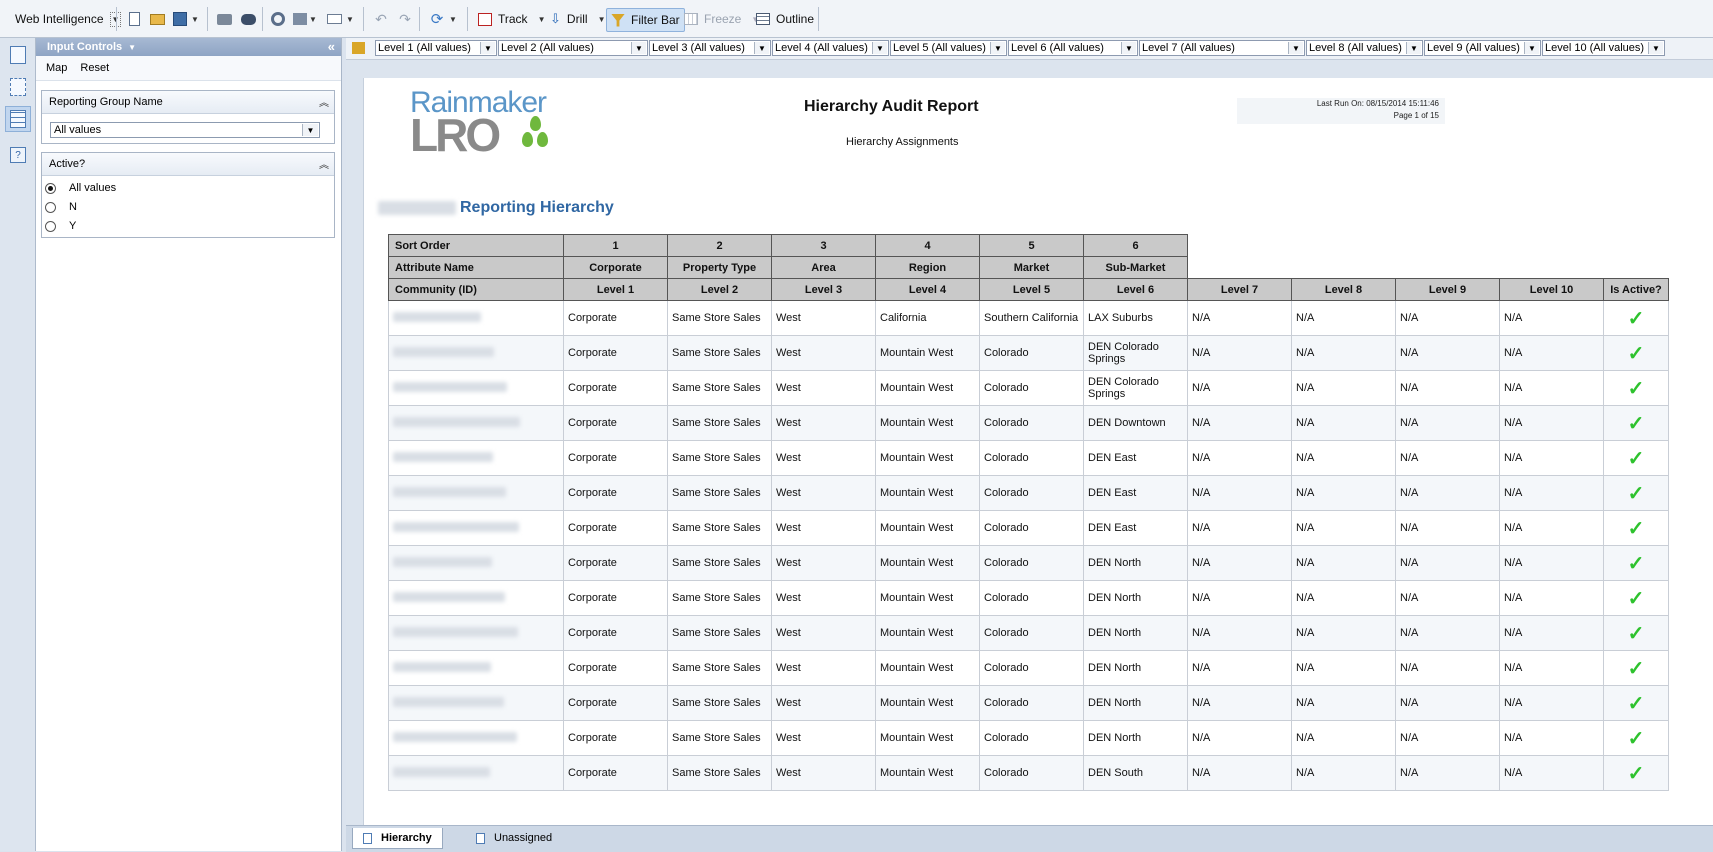 The height and width of the screenshot is (852, 1713). Describe the element at coordinates (1222, 48) in the screenshot. I see `level-7-filter: Level 7 (All values) ▼` at that location.